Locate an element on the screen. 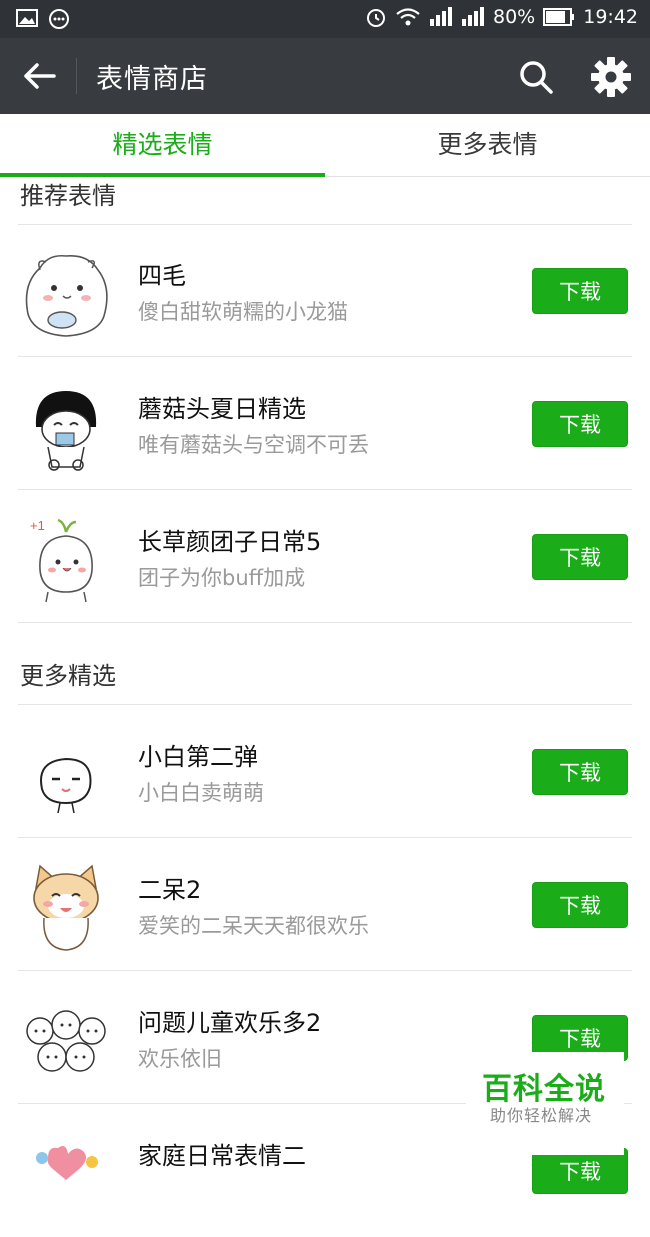  clock: 19:42 is located at coordinates (610, 17).